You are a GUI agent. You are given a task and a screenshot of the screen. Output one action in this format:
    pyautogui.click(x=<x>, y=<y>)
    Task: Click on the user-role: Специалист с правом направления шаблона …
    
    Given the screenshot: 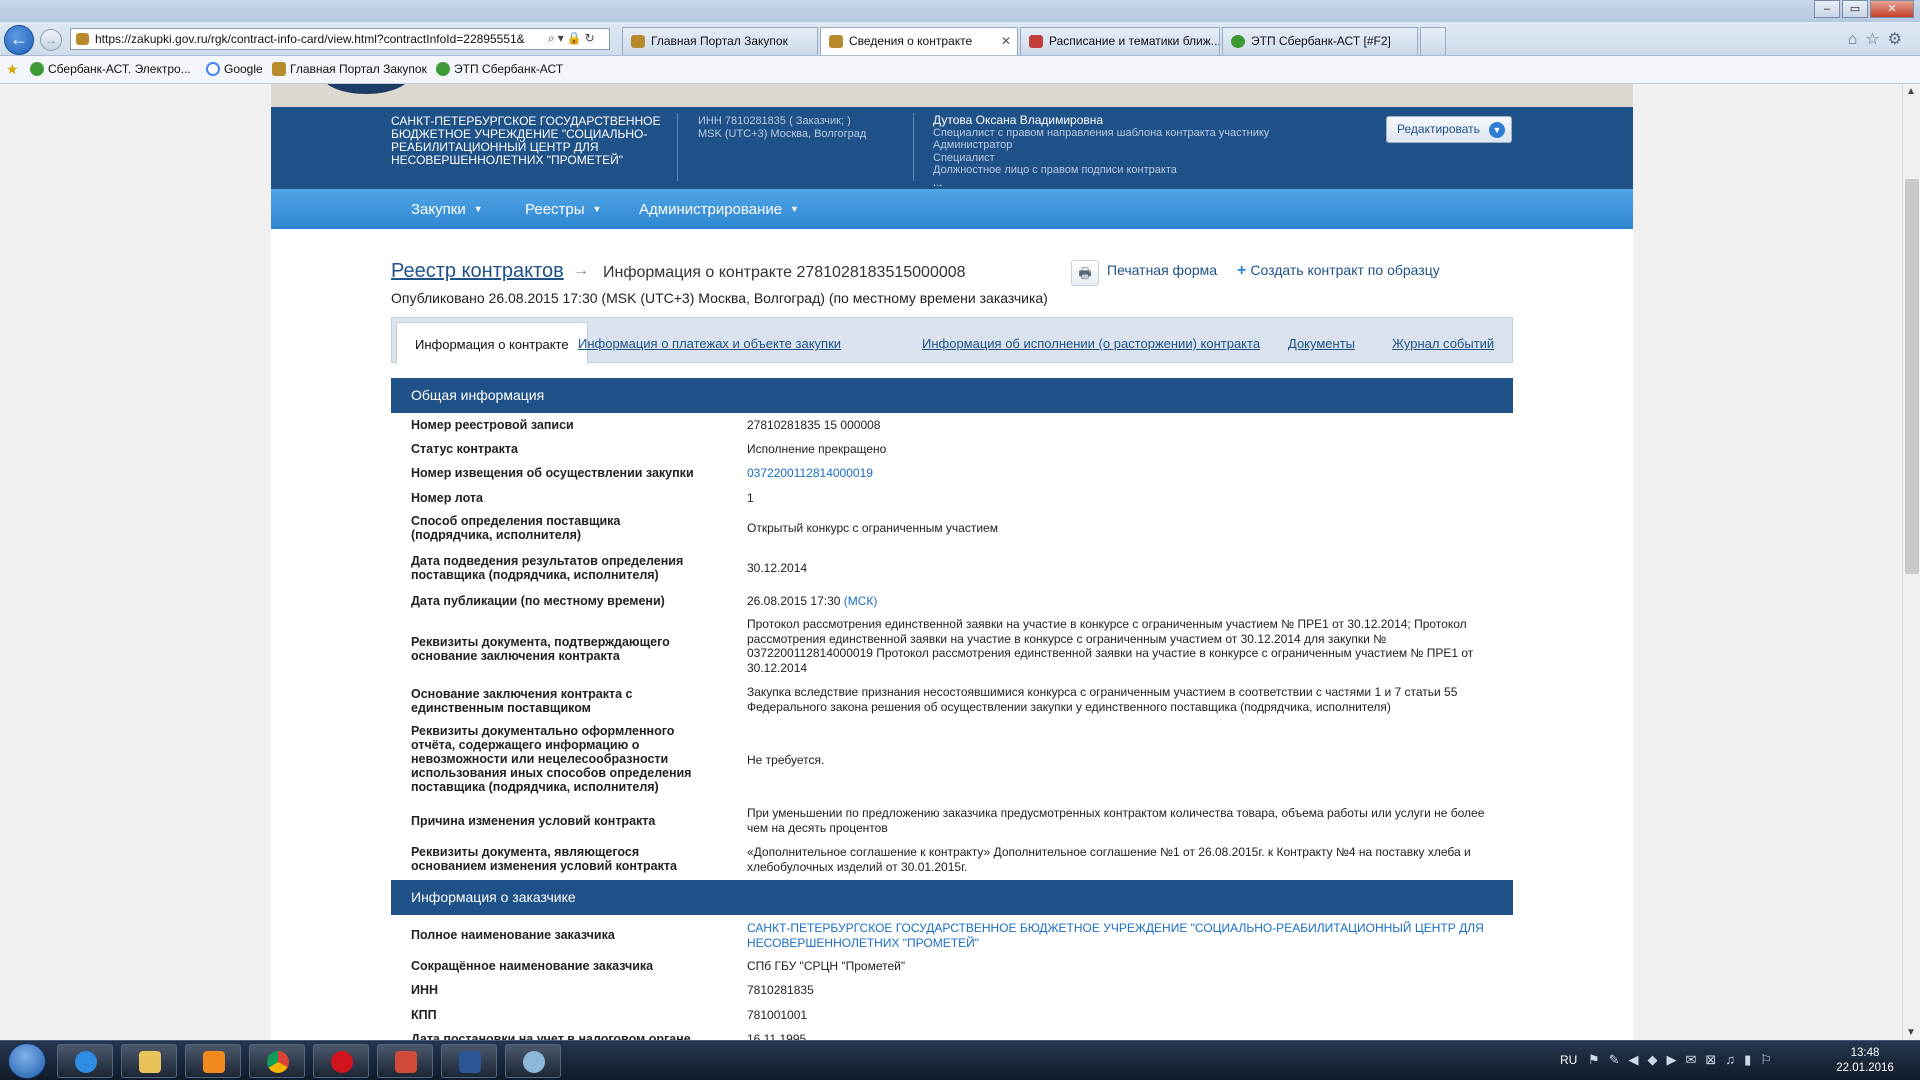 What is the action you would take?
    pyautogui.click(x=1101, y=132)
    